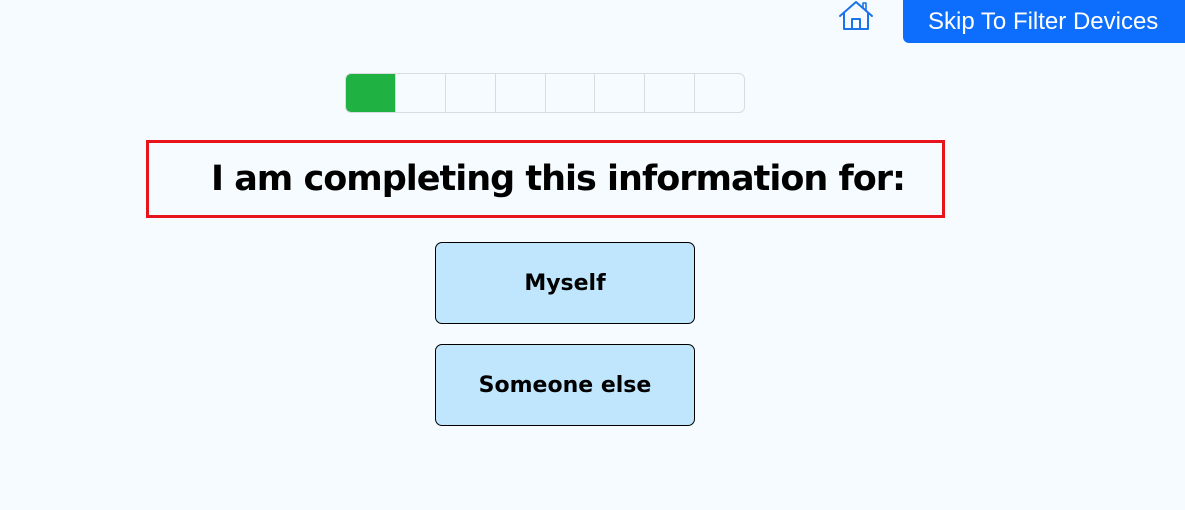  Describe the element at coordinates (371, 93) in the screenshot. I see `progress-segment-complete` at that location.